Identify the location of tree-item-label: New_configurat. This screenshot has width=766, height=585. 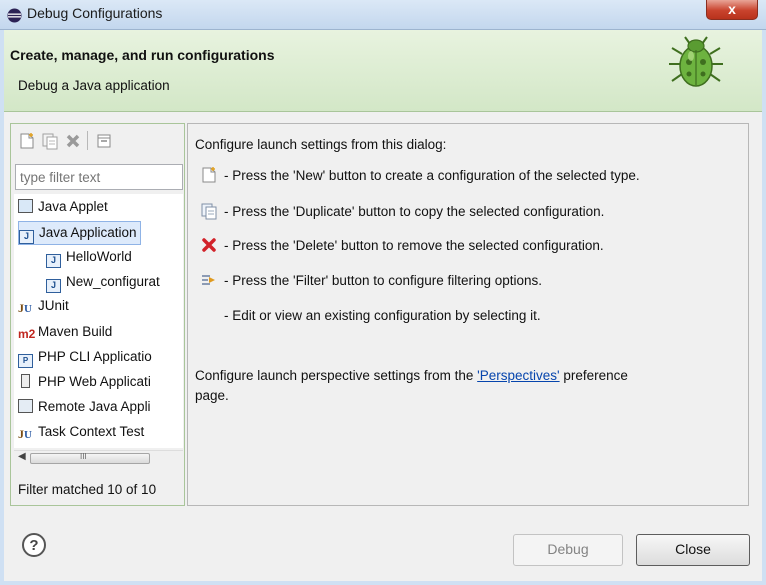
(113, 281).